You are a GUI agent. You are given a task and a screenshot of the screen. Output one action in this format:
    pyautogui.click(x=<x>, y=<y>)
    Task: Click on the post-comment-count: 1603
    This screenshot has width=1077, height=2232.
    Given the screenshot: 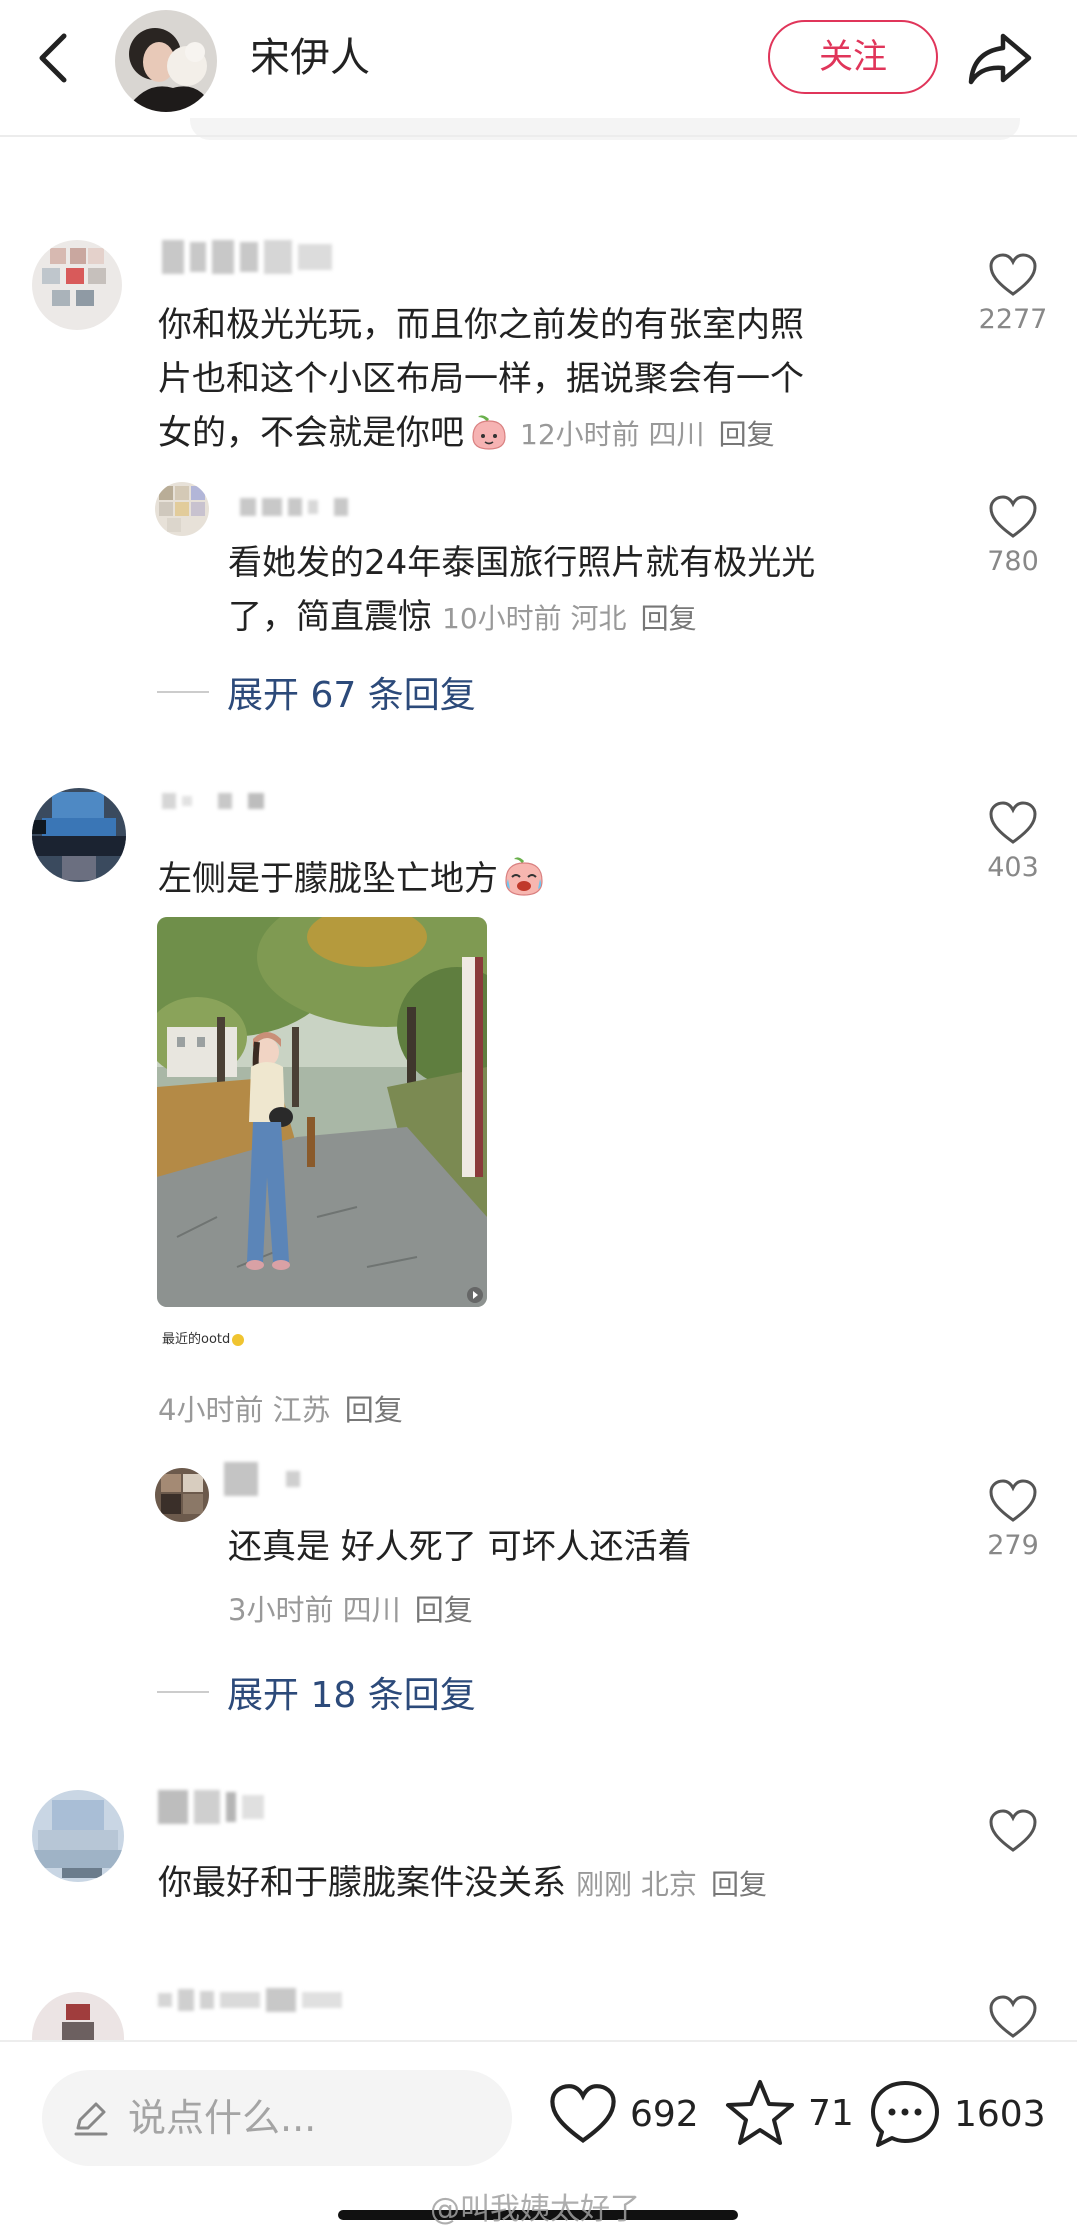 What is the action you would take?
    pyautogui.click(x=1000, y=2114)
    